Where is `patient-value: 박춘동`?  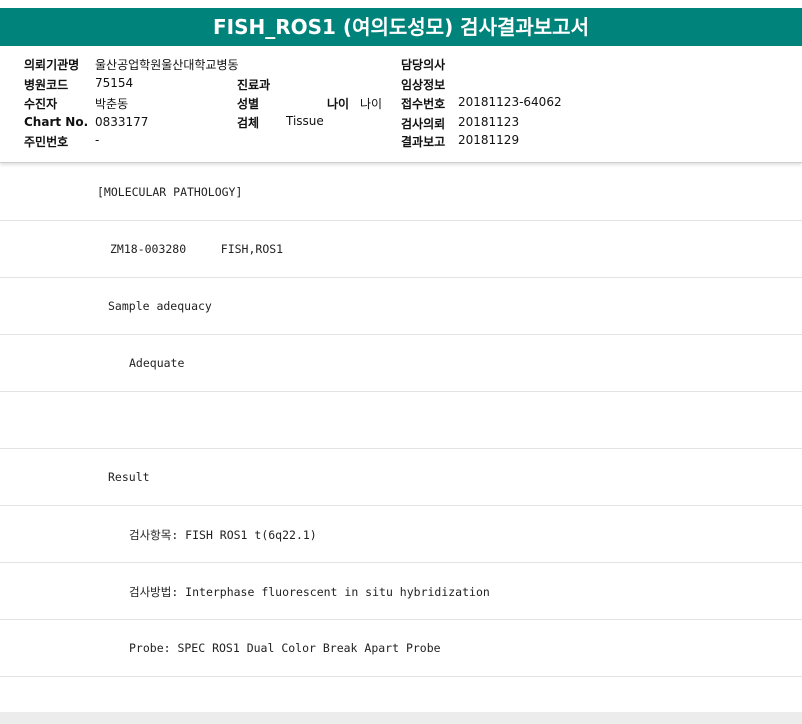 patient-value: 박춘동 is located at coordinates (112, 104).